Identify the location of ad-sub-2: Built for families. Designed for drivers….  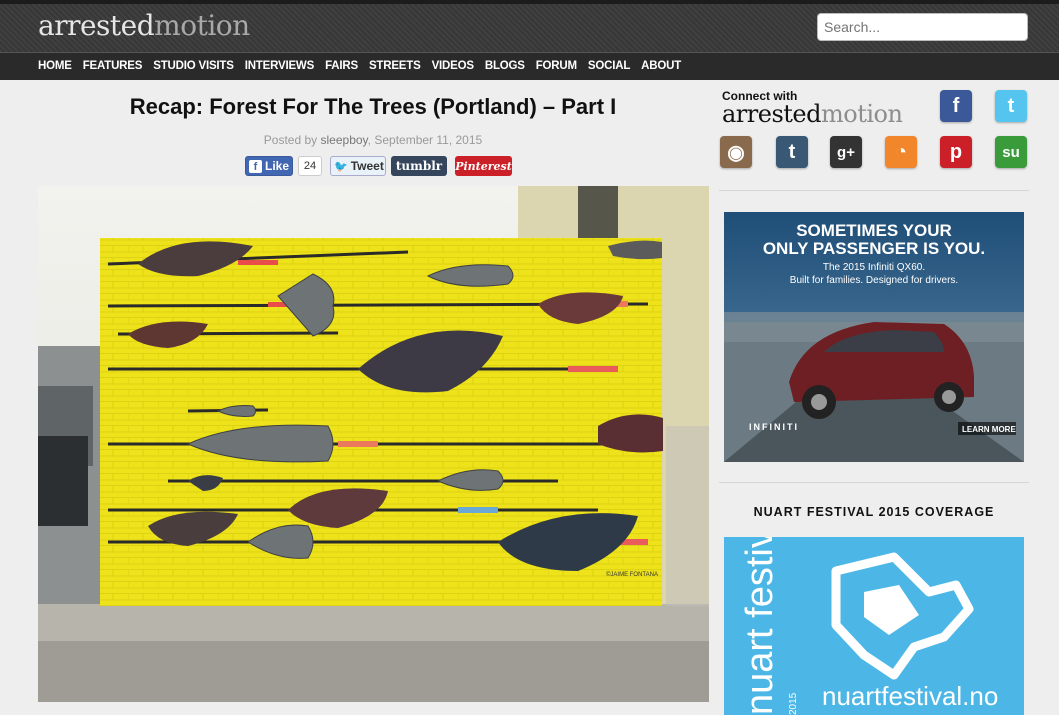
(874, 280).